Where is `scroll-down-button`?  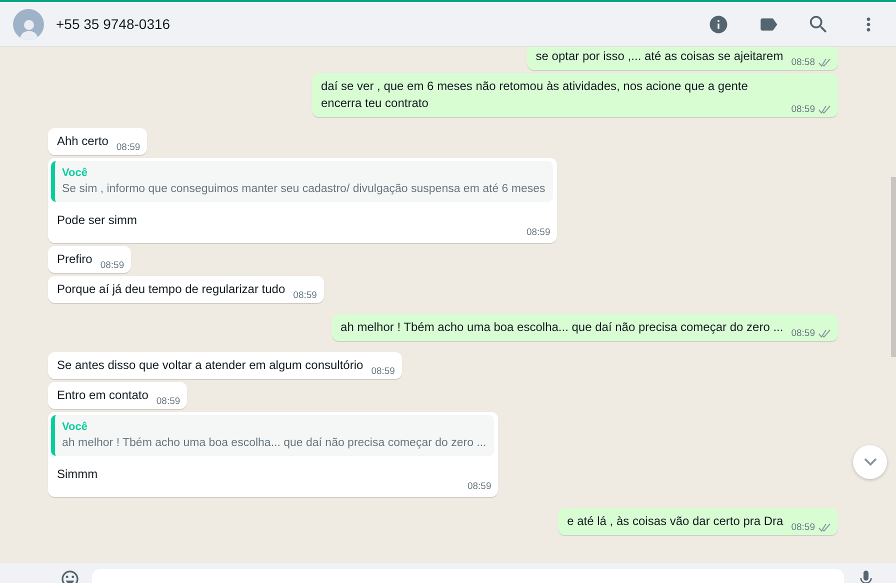 scroll-down-button is located at coordinates (870, 462).